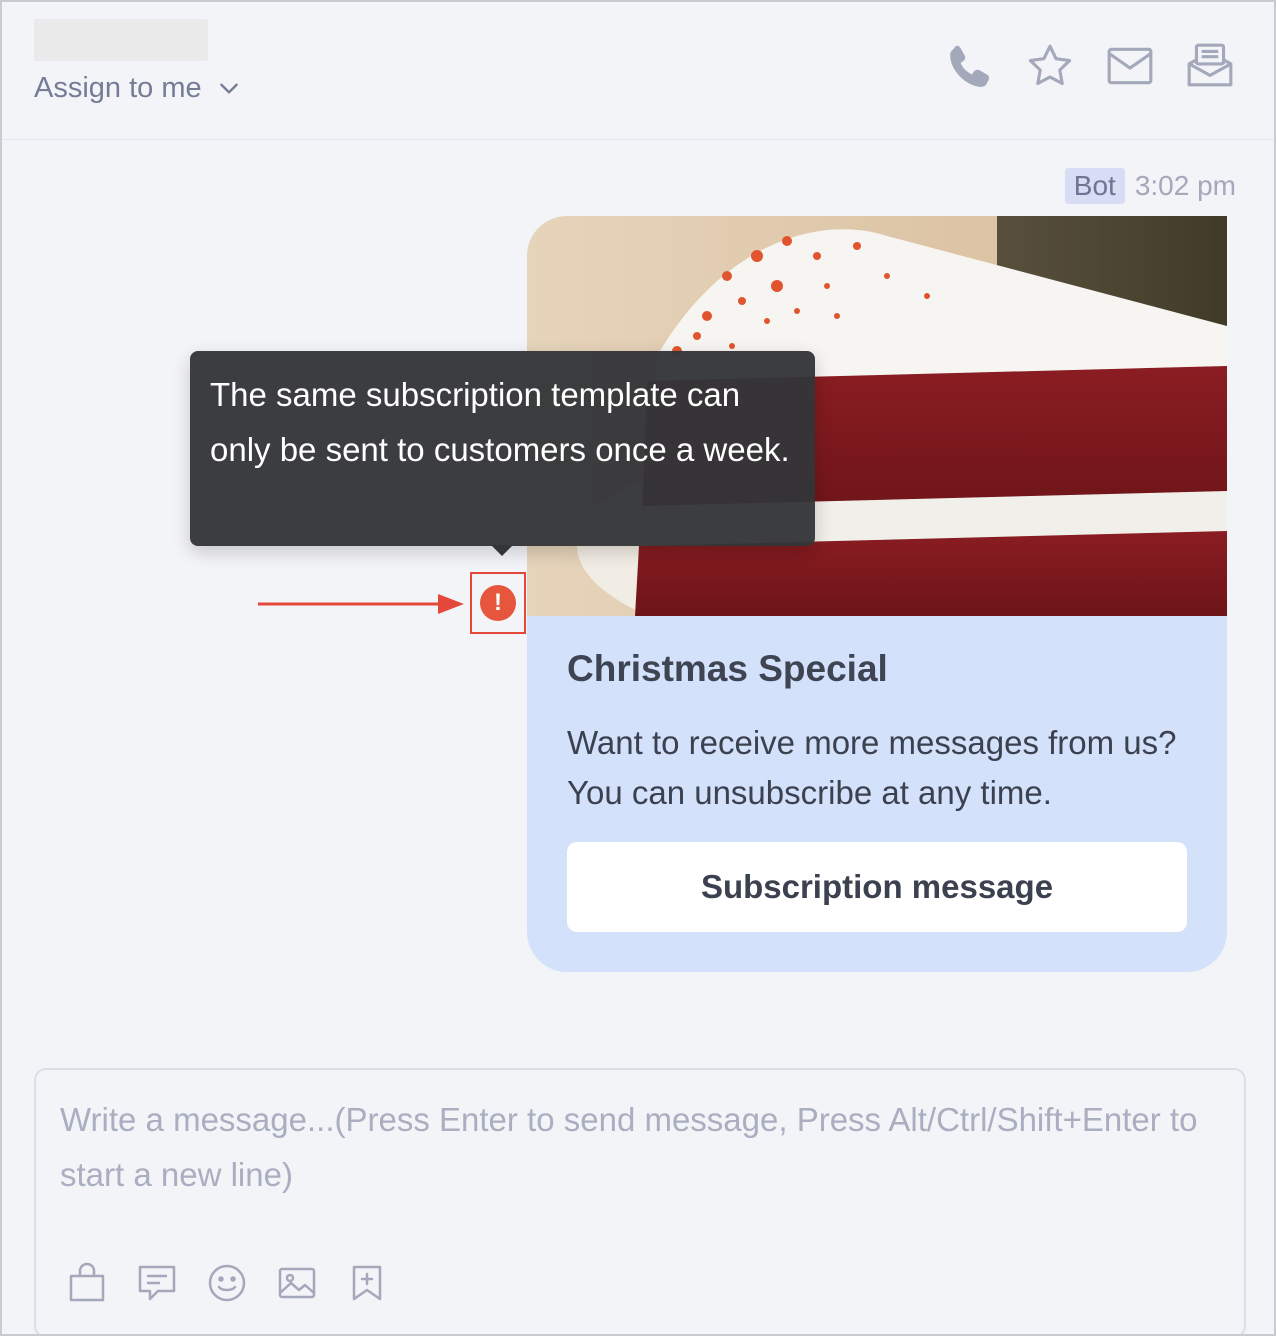 The height and width of the screenshot is (1336, 1276). What do you see at coordinates (228, 88) in the screenshot?
I see `chevron-down-icon` at bounding box center [228, 88].